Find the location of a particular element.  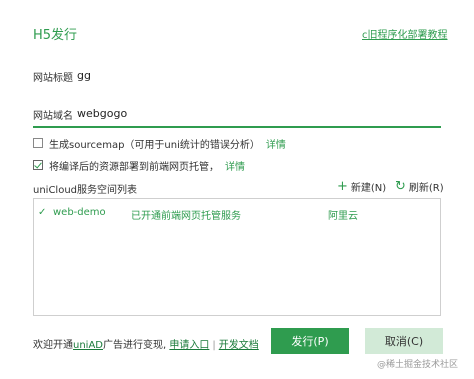

sourcemap-option: 生成sourcemap（可用于uni统计的错误分析） 详情 is located at coordinates (159, 143).